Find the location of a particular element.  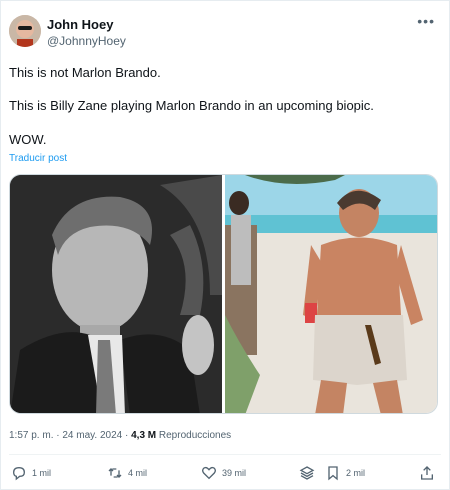

reply-icon is located at coordinates (19, 473).